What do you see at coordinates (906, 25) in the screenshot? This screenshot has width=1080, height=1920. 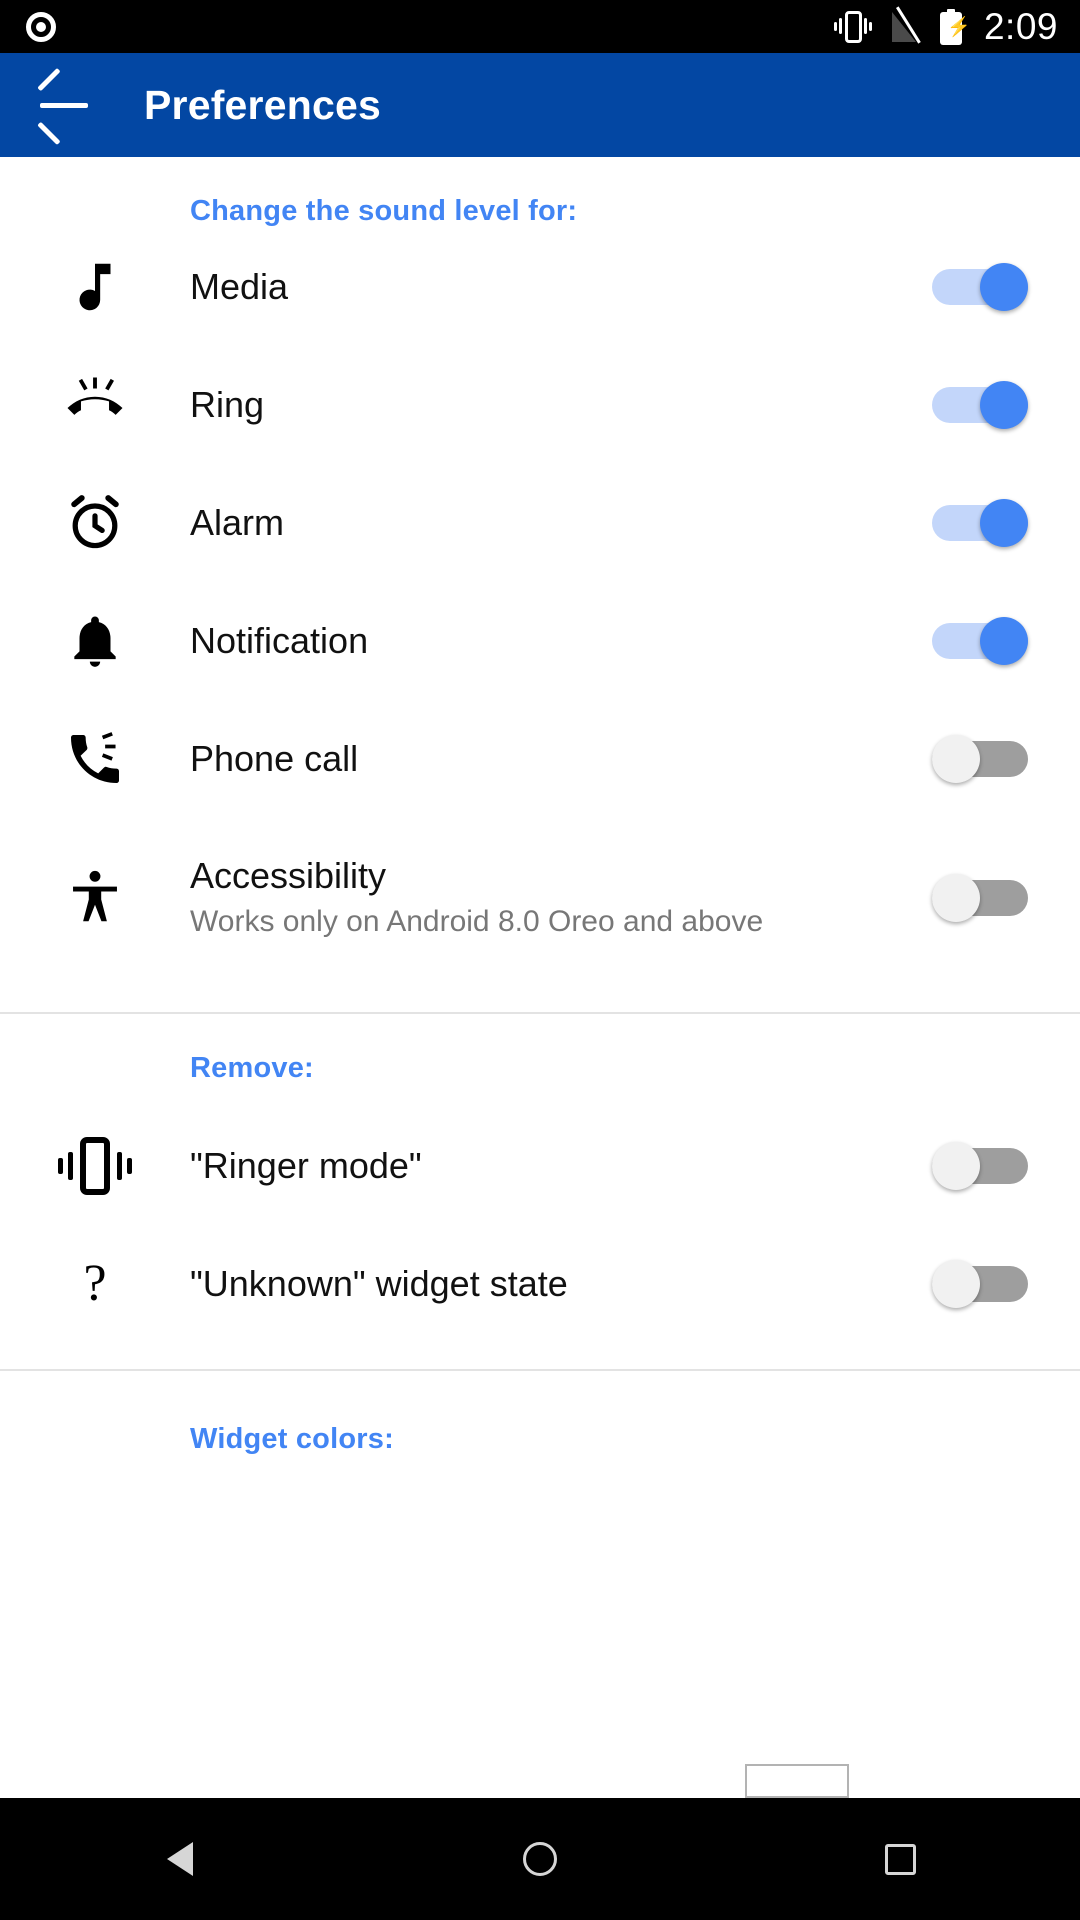 I see `no-signal-icon` at bounding box center [906, 25].